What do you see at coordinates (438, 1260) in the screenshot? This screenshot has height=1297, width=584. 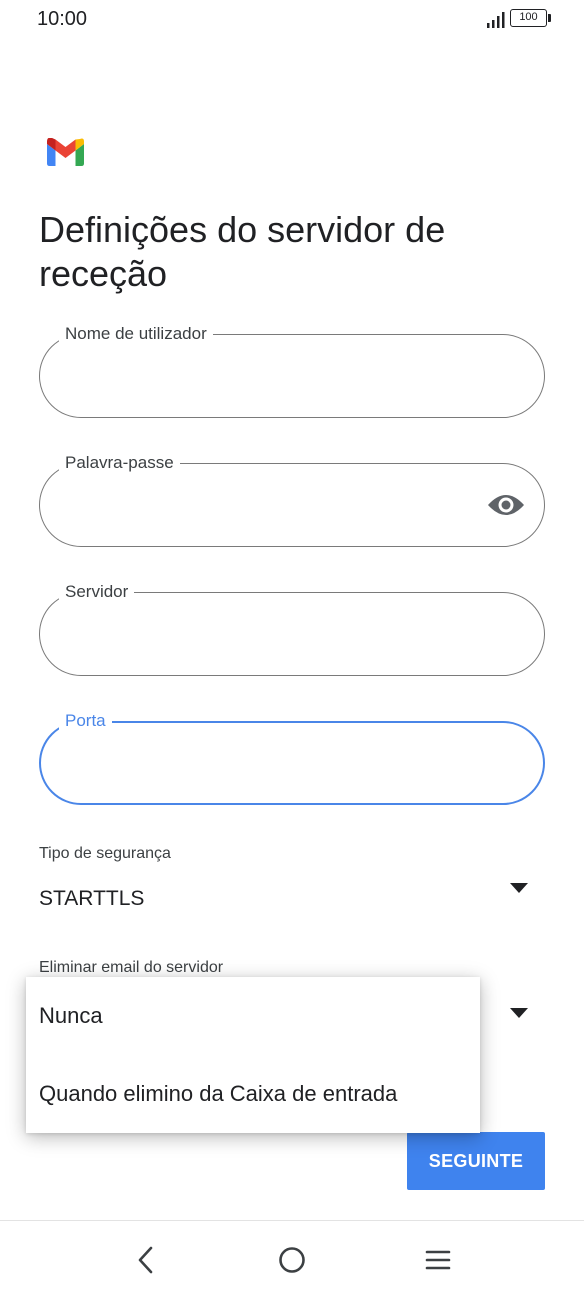 I see `recents-icon` at bounding box center [438, 1260].